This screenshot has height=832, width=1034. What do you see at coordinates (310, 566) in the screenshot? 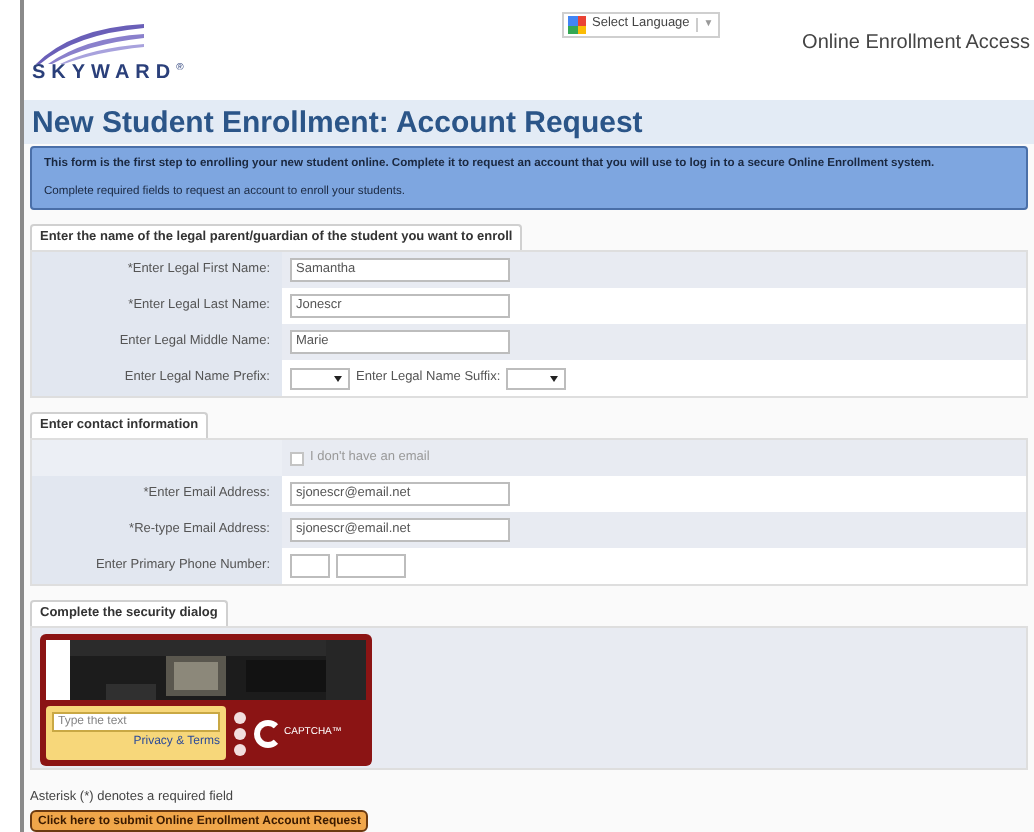
I see `area-code-field` at bounding box center [310, 566].